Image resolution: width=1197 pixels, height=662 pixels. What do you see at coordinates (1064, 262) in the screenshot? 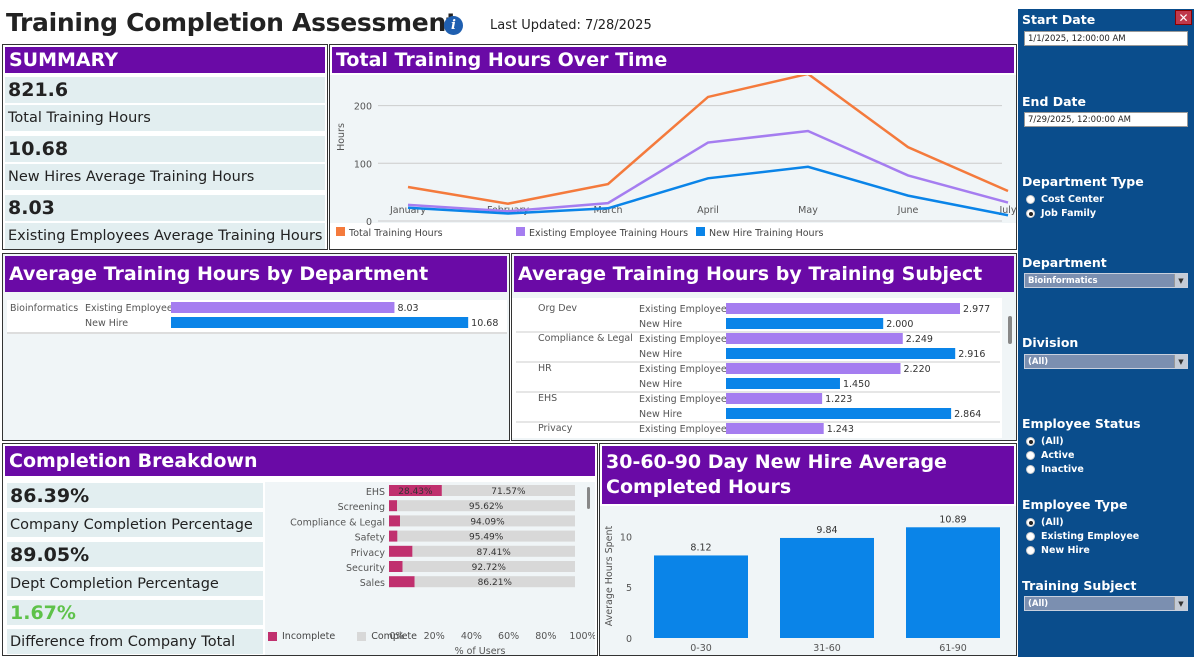
I see `department-label: Department` at bounding box center [1064, 262].